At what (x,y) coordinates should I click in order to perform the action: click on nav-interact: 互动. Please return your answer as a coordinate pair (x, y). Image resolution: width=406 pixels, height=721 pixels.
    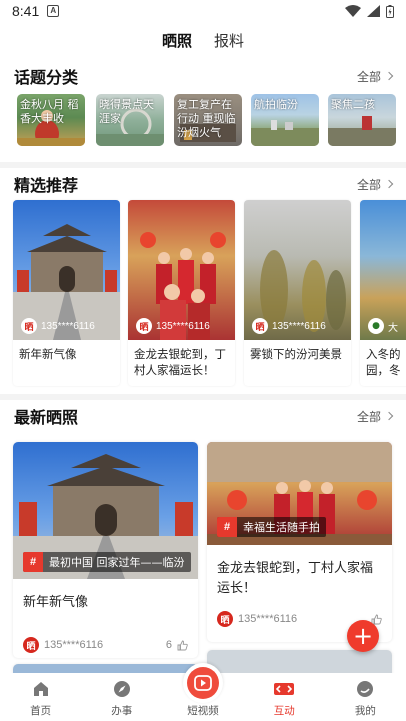
    Looking at the image, I should click on (284, 697).